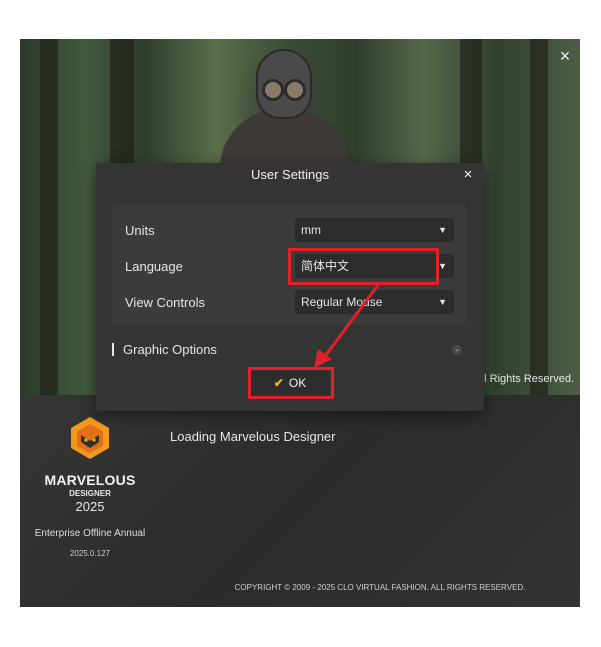  I want to click on splash-close-icon: ×, so click(565, 56).